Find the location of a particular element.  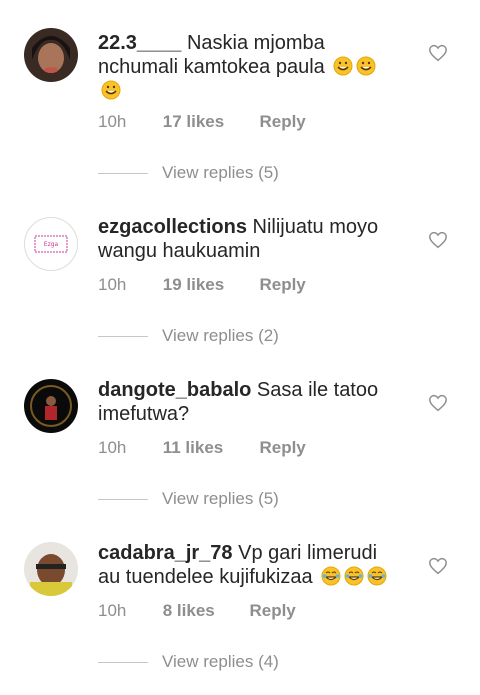

svg-text: Ezga is located at coordinates (51, 244).